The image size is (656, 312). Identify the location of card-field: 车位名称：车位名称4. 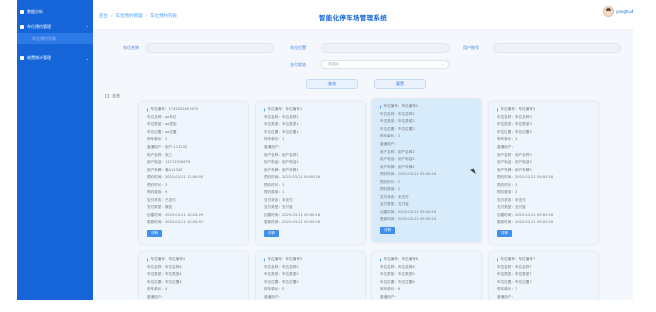
(194, 268).